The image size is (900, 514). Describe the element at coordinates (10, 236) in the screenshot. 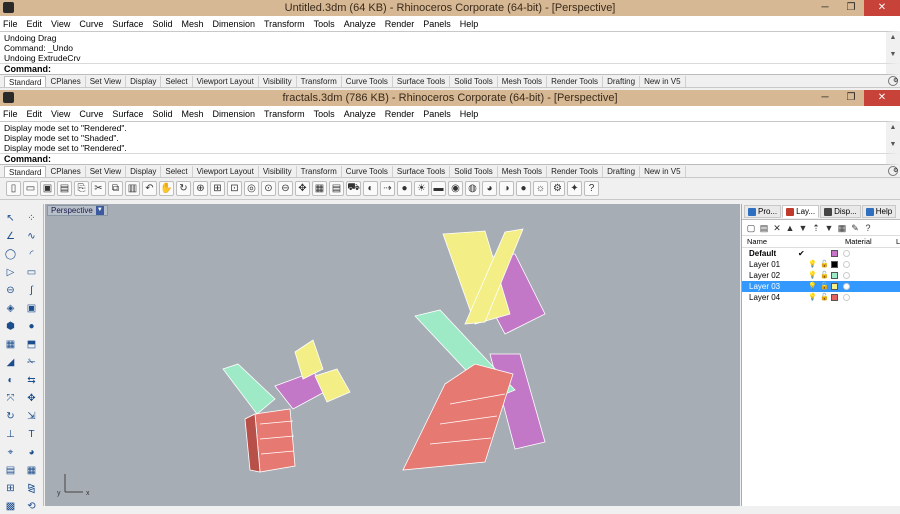

I see `polyline-icon: ∠` at that location.